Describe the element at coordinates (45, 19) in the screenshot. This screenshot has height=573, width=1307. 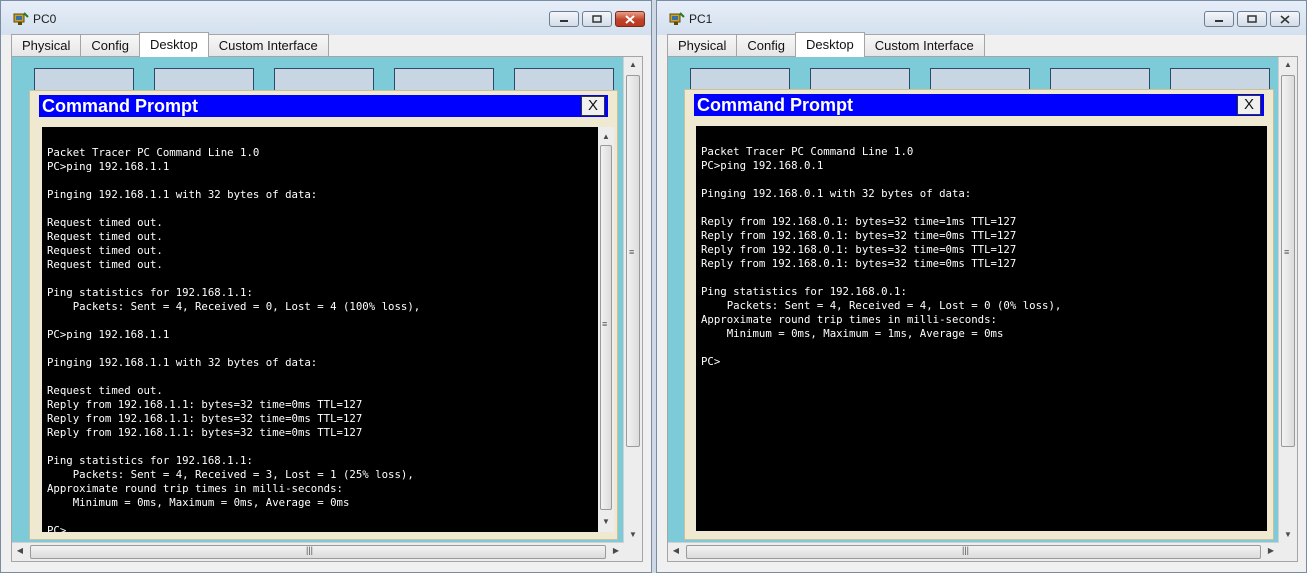
I see `window-title: PC0` at that location.